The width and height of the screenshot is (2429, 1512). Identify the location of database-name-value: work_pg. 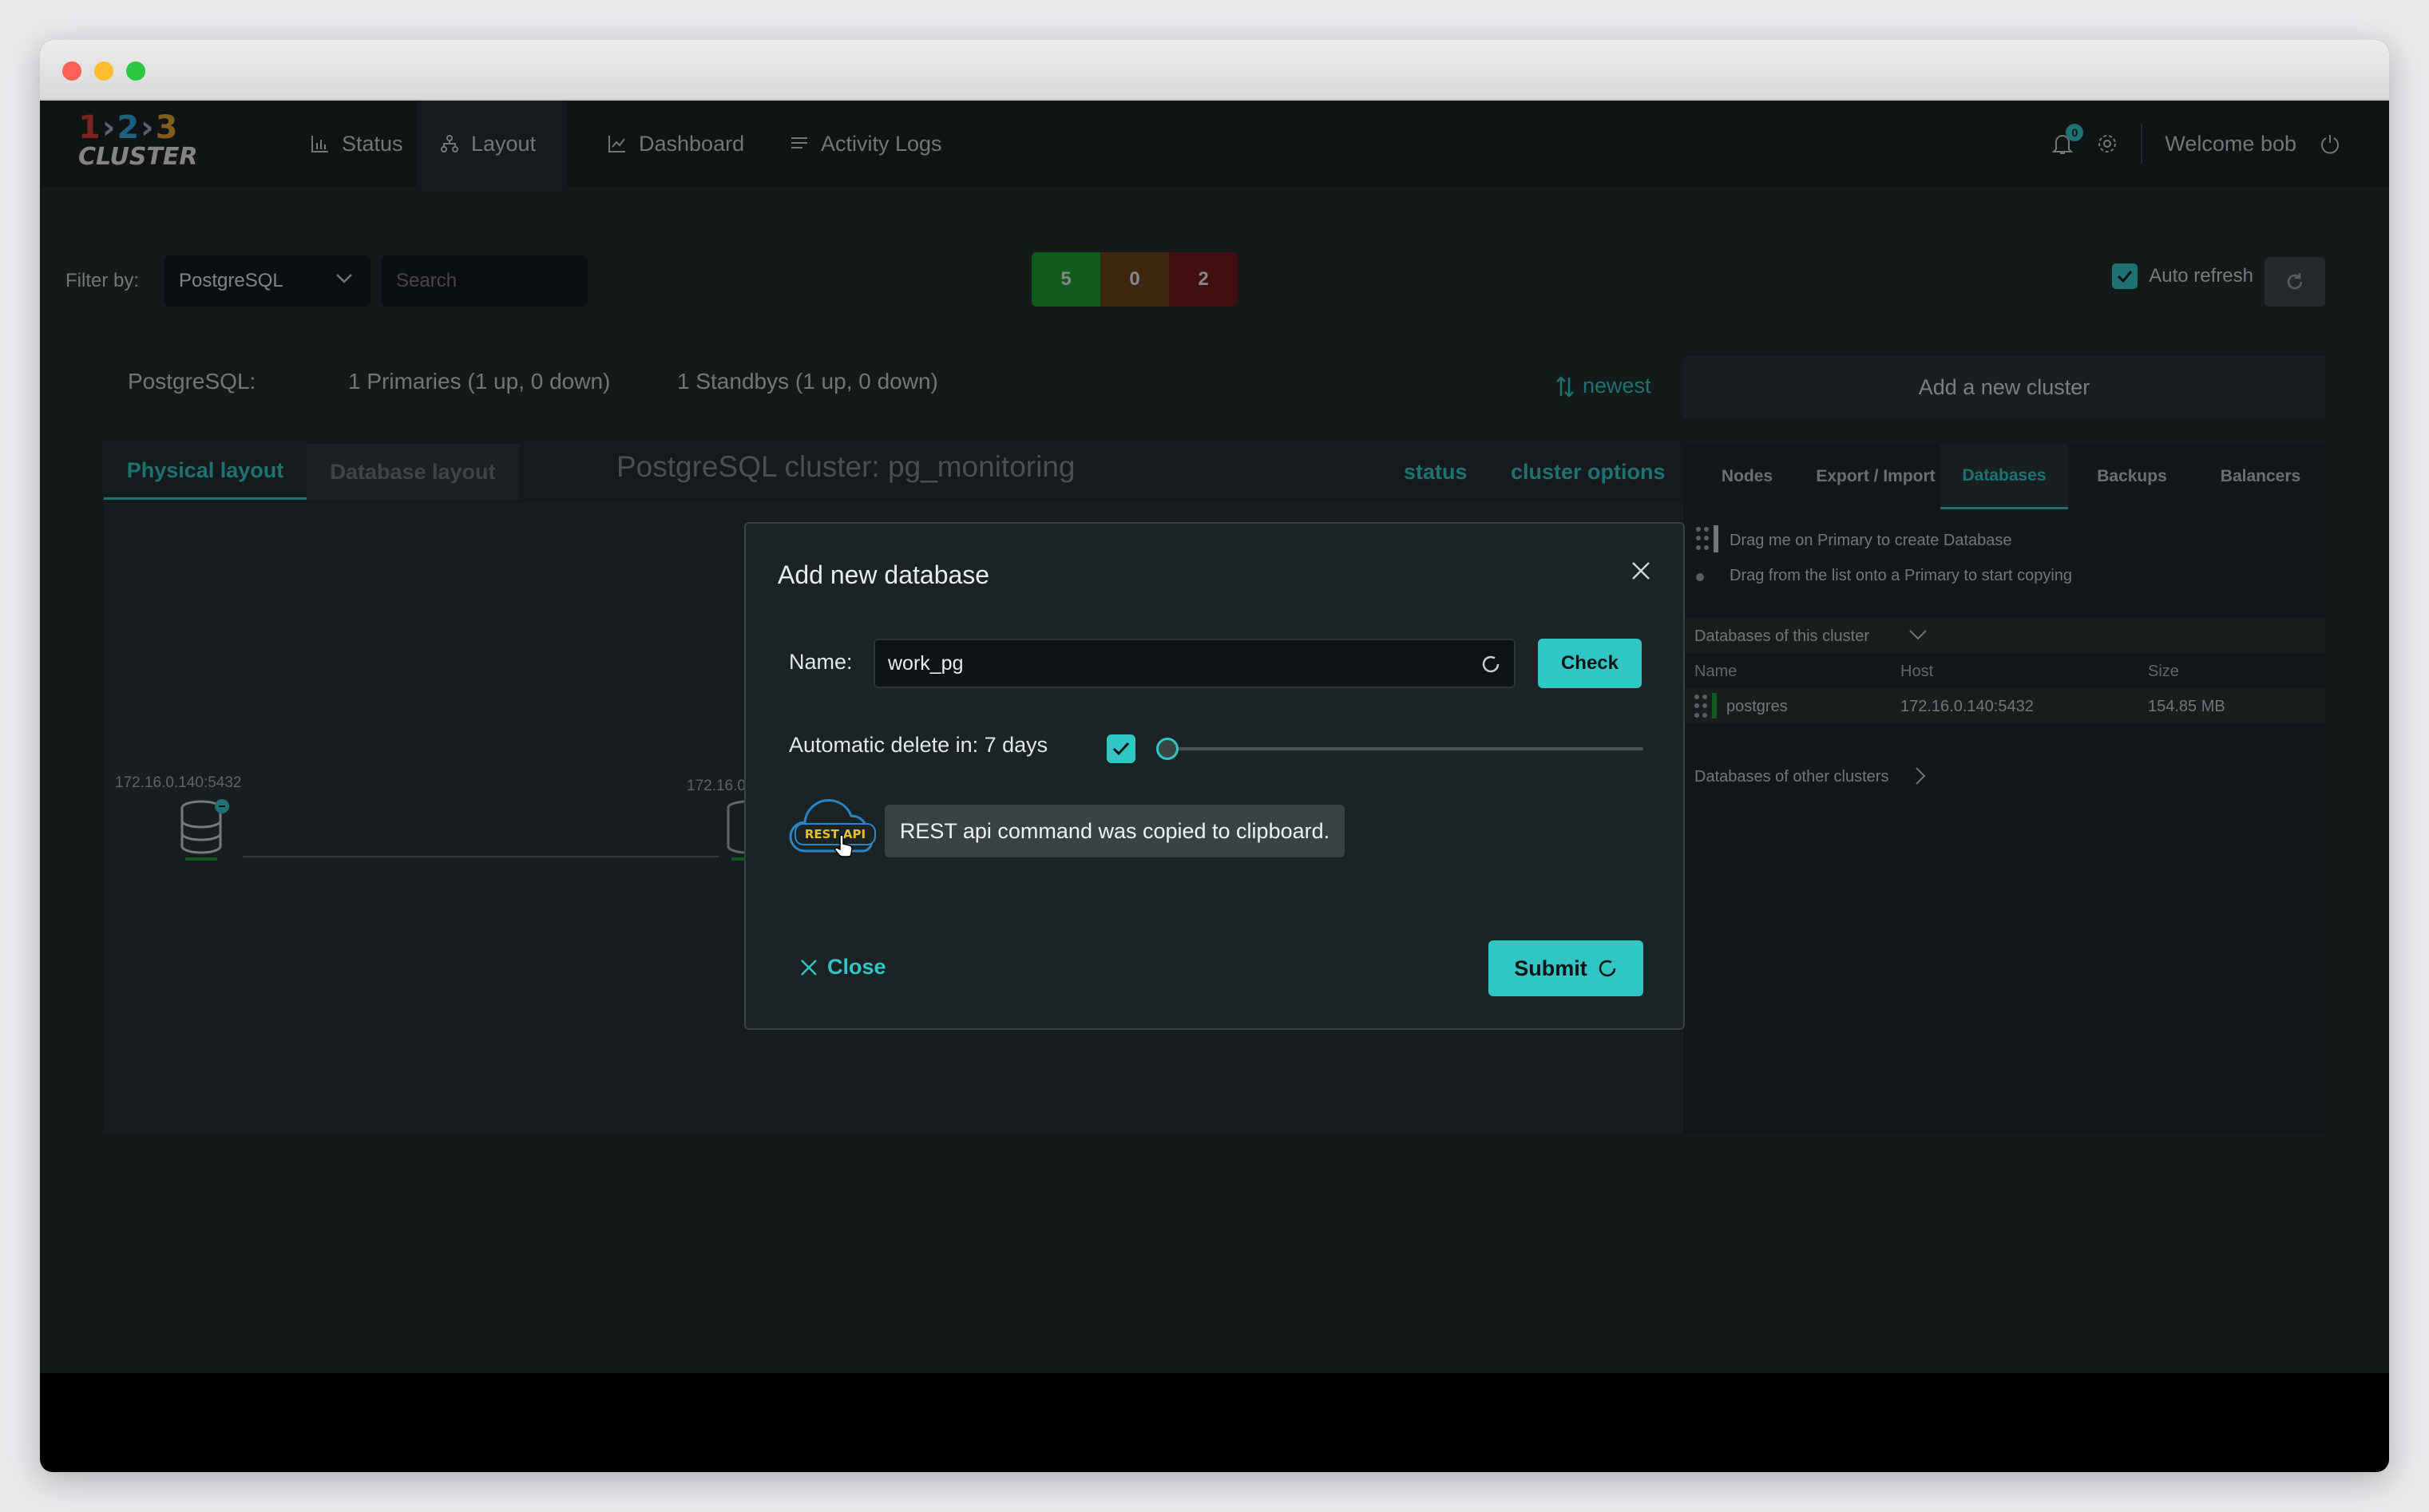
(926, 663).